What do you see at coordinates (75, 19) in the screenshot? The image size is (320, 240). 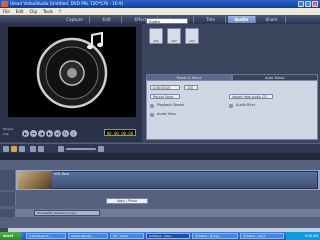 I see `step-capture: Capture` at bounding box center [75, 19].